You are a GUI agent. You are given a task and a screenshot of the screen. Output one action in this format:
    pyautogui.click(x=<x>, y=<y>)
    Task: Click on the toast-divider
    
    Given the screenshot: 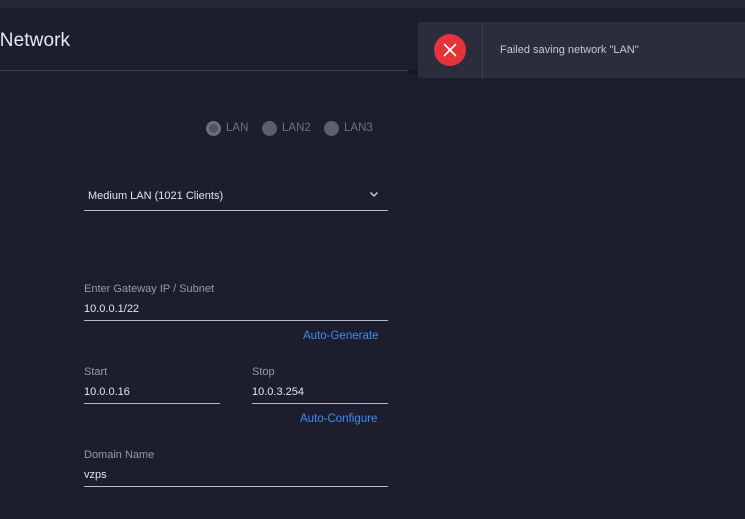 What is the action you would take?
    pyautogui.click(x=482, y=50)
    